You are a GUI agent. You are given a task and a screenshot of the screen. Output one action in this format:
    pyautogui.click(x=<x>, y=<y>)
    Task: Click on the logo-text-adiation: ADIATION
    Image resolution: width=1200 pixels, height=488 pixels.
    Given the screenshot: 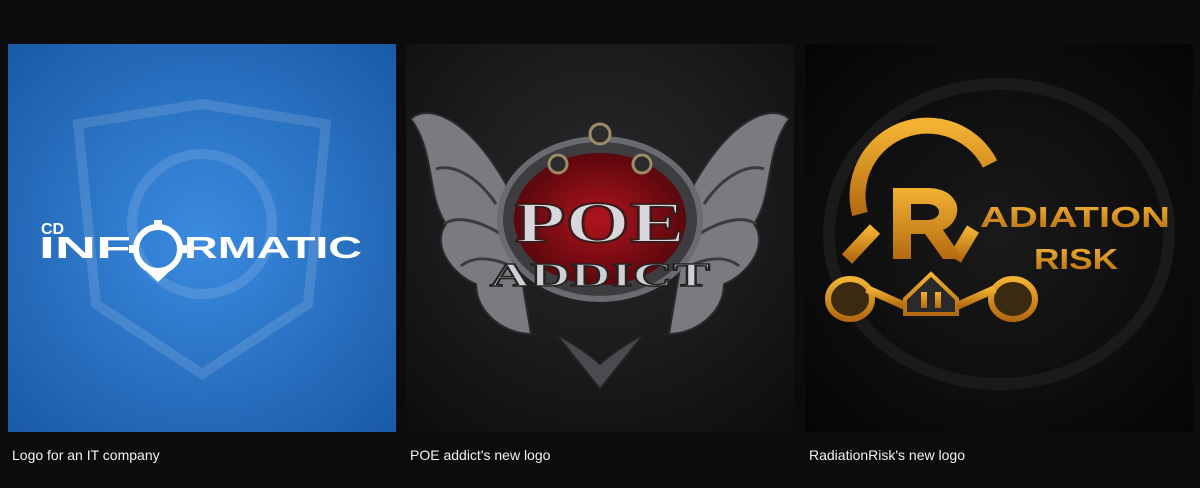 What is the action you would take?
    pyautogui.click(x=1075, y=218)
    